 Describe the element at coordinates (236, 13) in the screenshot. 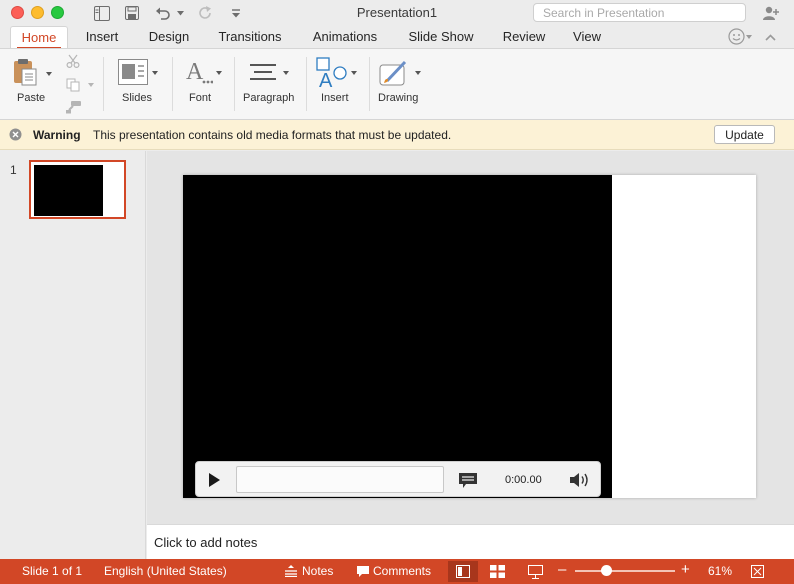

I see `customize-toolbar-icon` at that location.